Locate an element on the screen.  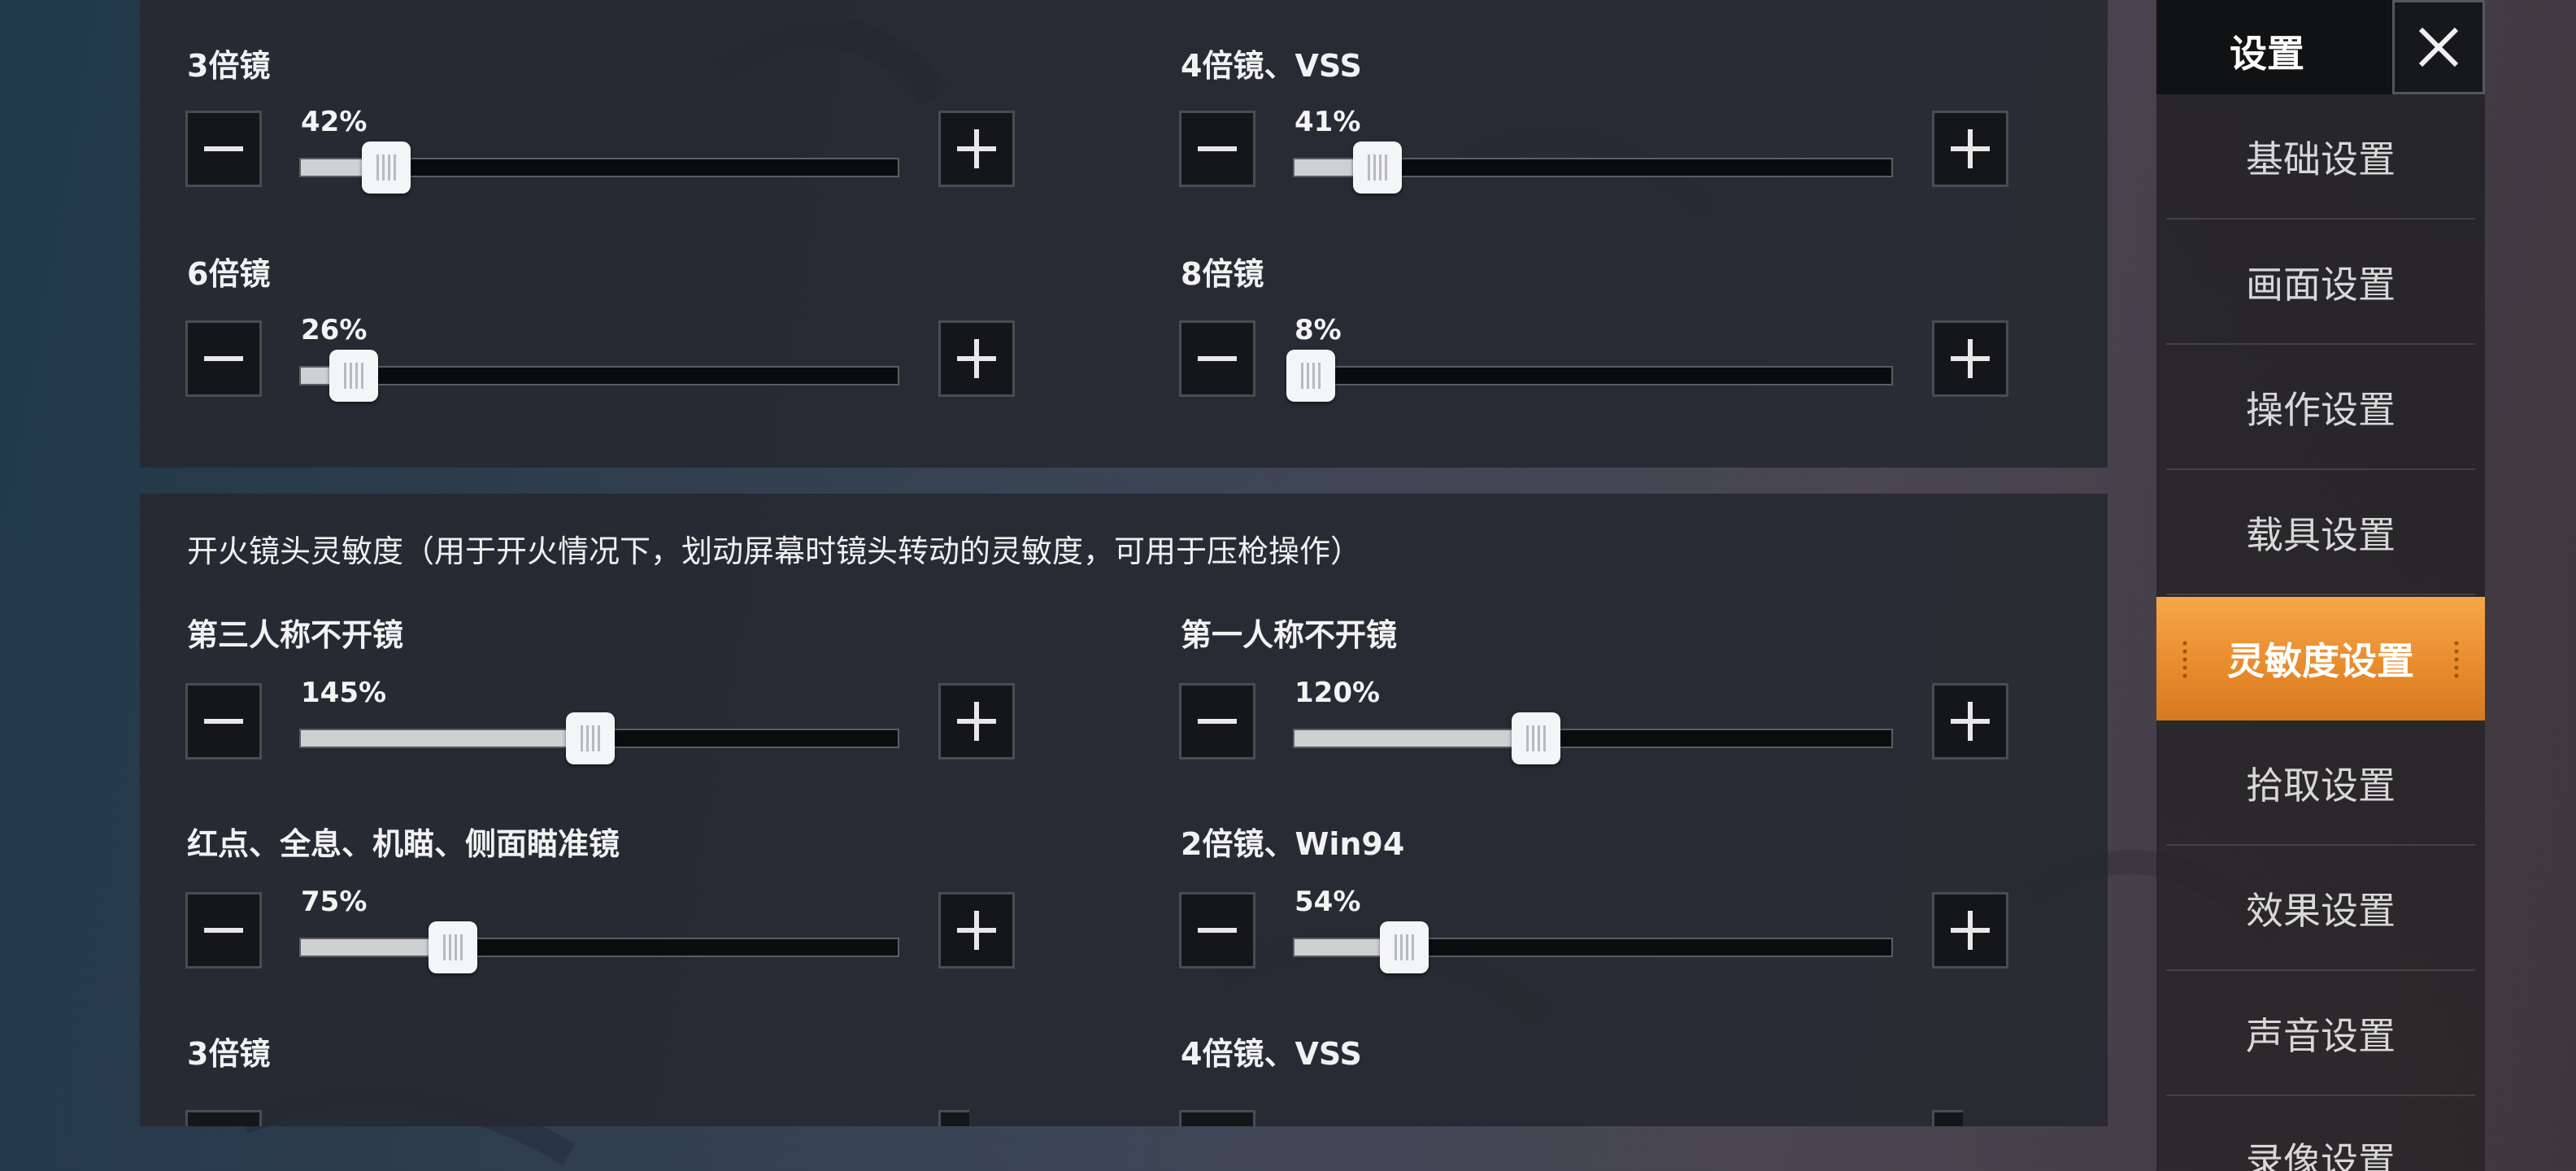
grip-right-icon is located at coordinates (2456, 659).